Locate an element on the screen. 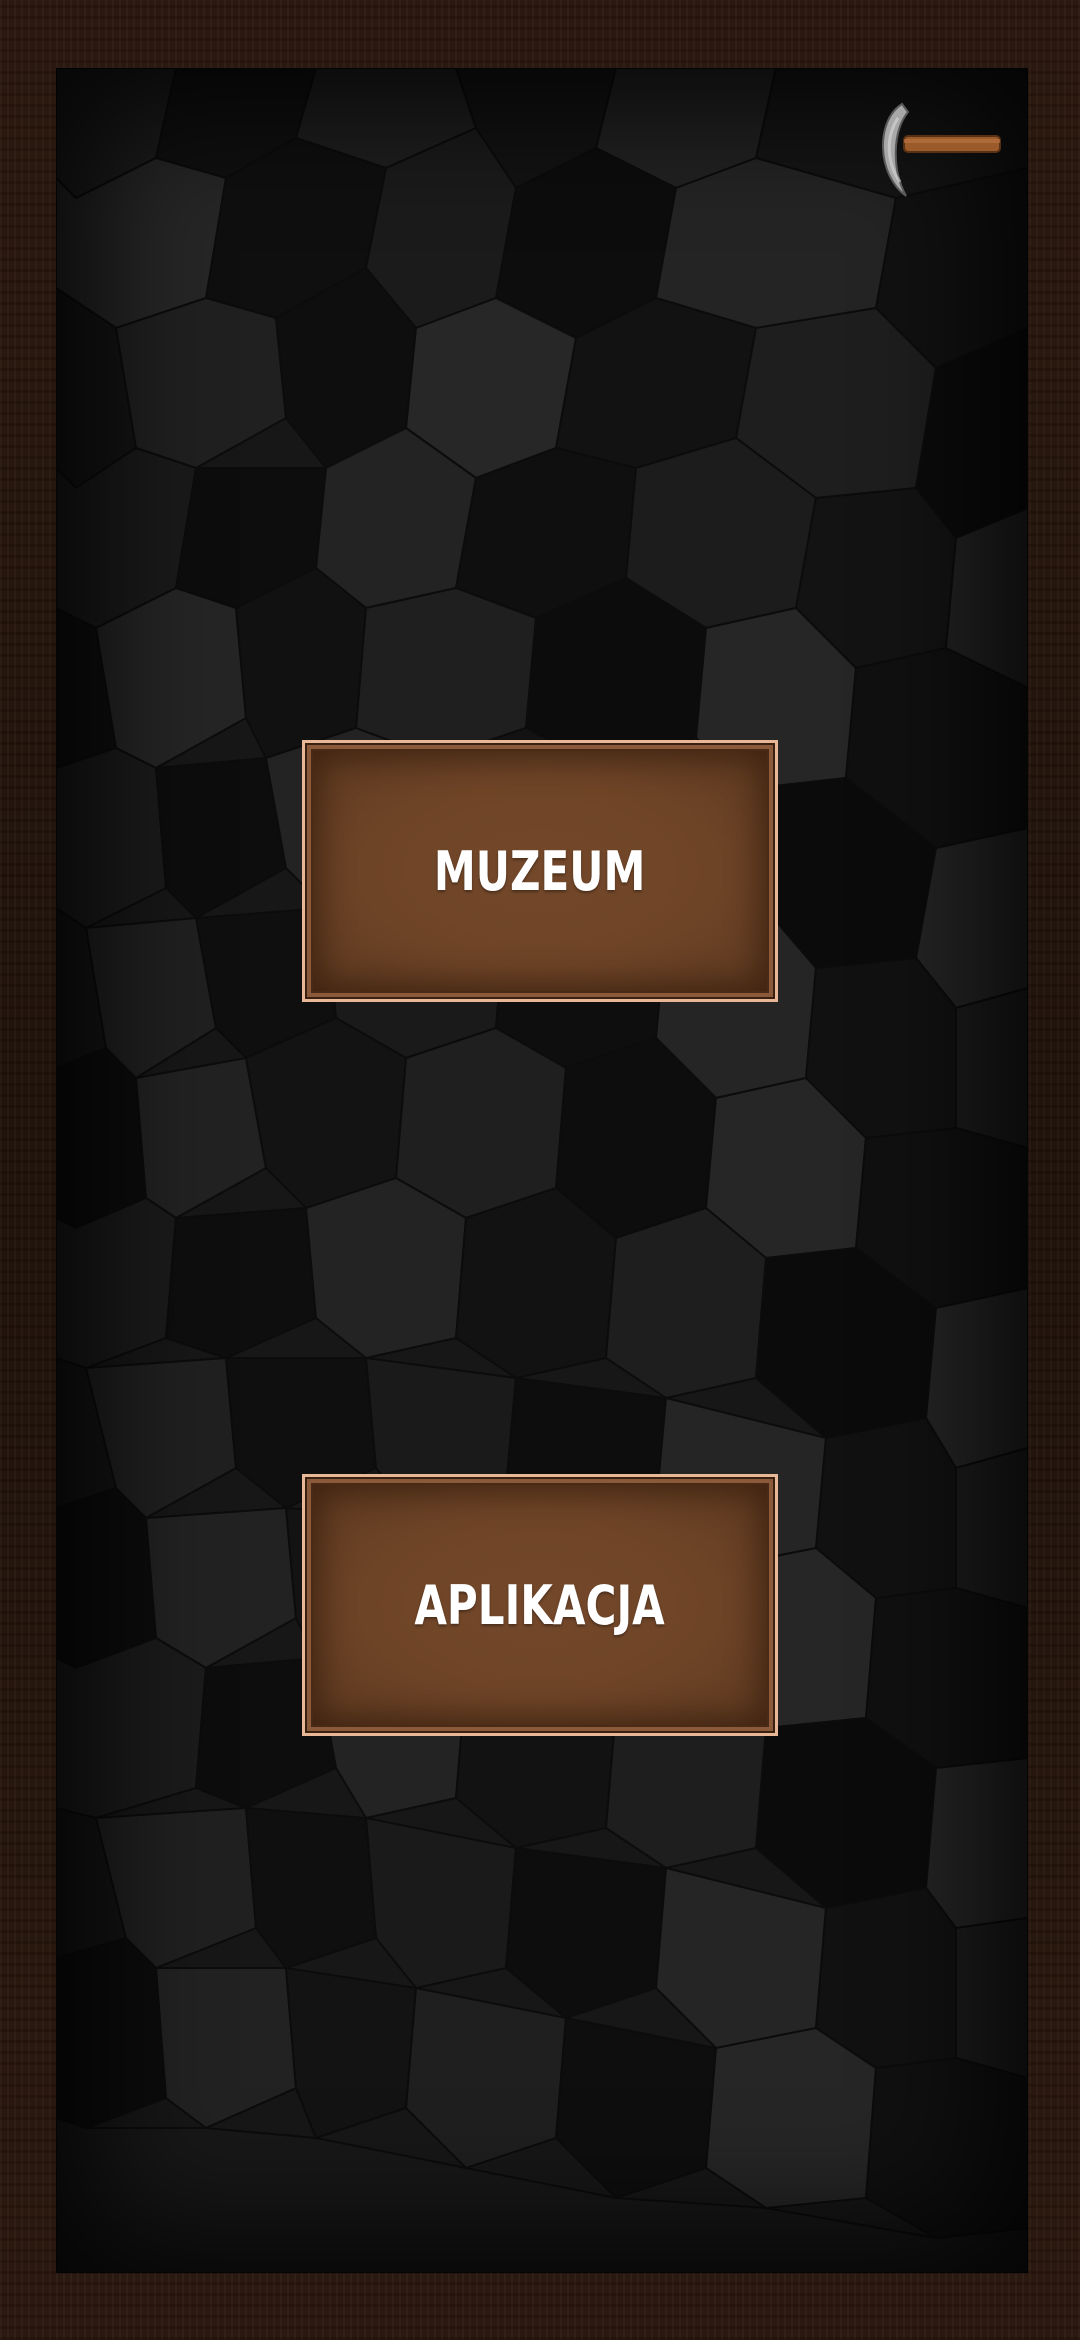 The height and width of the screenshot is (2340, 1080). pickaxe-button is located at coordinates (938, 150).